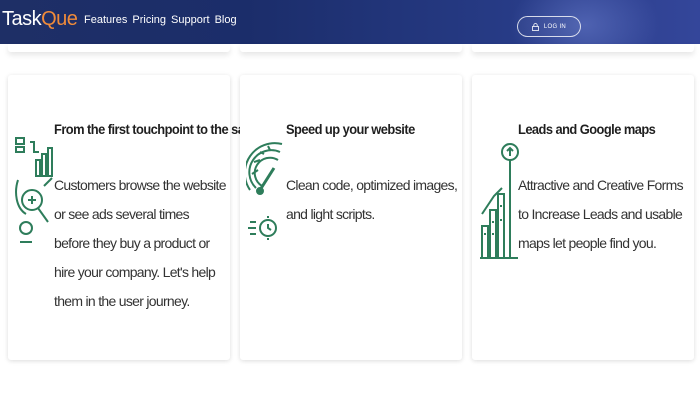 The image size is (700, 400). I want to click on card-title: Leads and Google maps, so click(587, 129).